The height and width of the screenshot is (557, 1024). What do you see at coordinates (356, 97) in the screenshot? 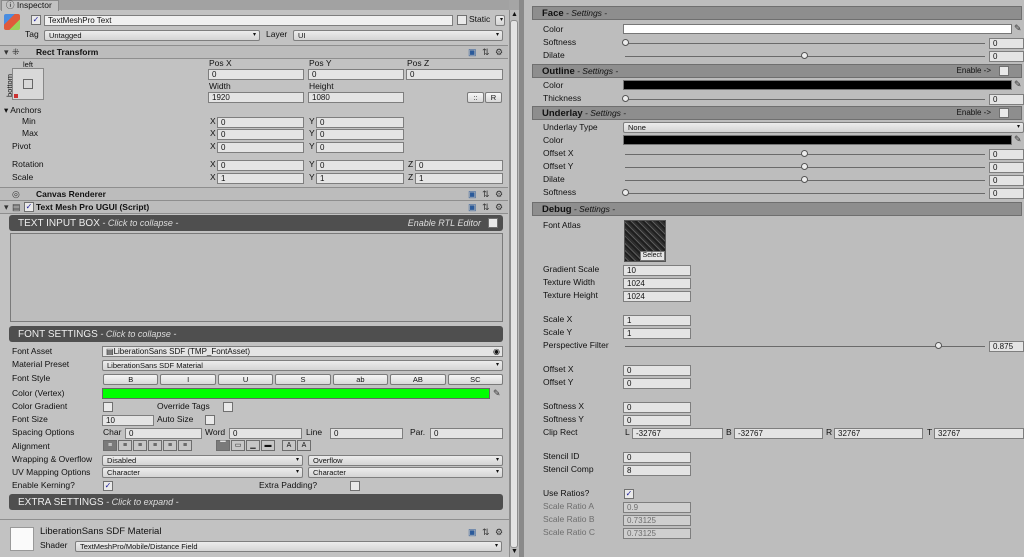
I see `height-field: 1080` at bounding box center [356, 97].